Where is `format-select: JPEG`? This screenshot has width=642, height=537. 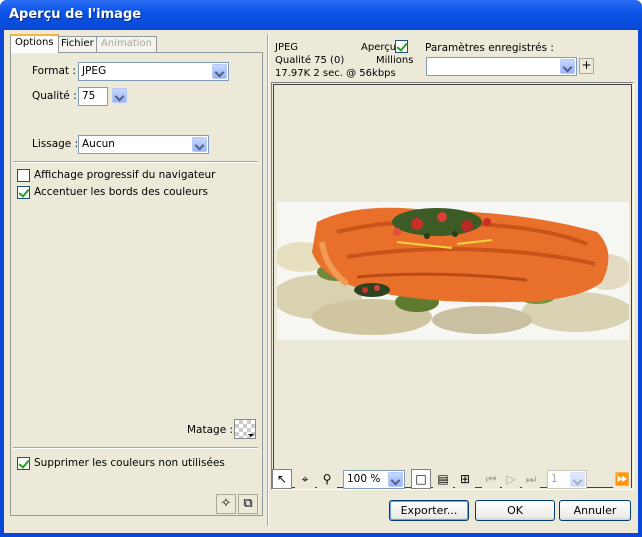
format-select: JPEG is located at coordinates (153, 71).